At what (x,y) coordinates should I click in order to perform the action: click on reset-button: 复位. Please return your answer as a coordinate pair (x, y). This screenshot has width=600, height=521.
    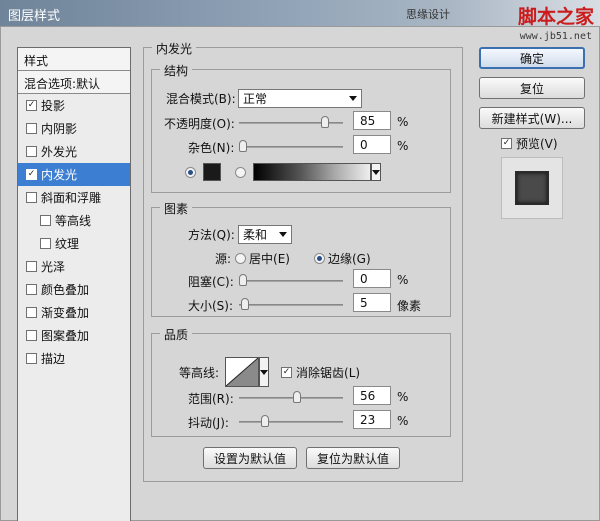
    Looking at the image, I should click on (532, 88).